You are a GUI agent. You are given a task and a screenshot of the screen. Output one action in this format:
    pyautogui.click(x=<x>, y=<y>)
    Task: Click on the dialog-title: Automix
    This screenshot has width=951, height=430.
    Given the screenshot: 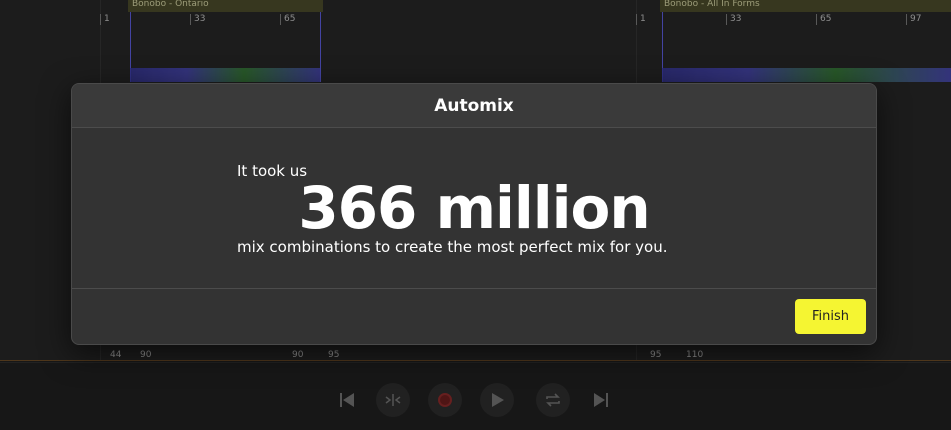 What is the action you would take?
    pyautogui.click(x=474, y=105)
    